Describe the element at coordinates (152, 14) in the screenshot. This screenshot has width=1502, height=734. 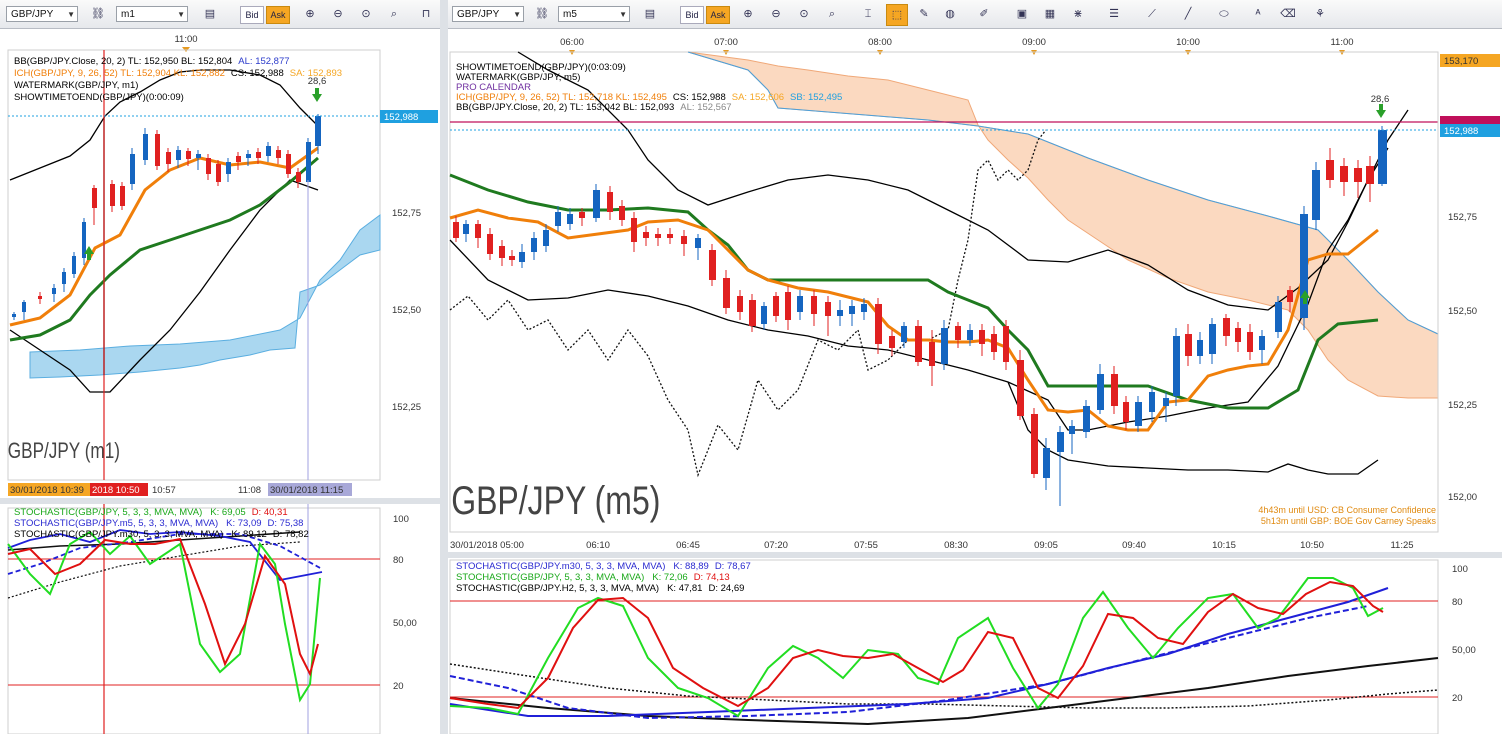
I see `timeframe-select: m1 ▼` at that location.